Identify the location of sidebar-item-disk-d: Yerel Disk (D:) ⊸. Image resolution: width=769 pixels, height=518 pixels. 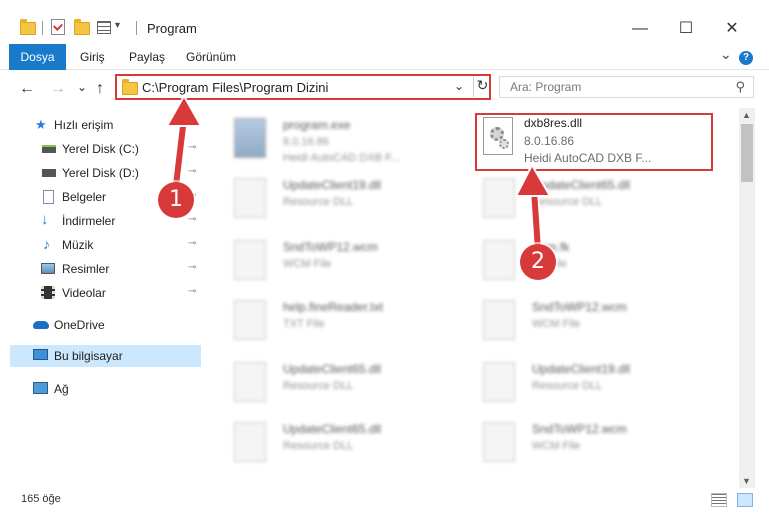
(101, 173).